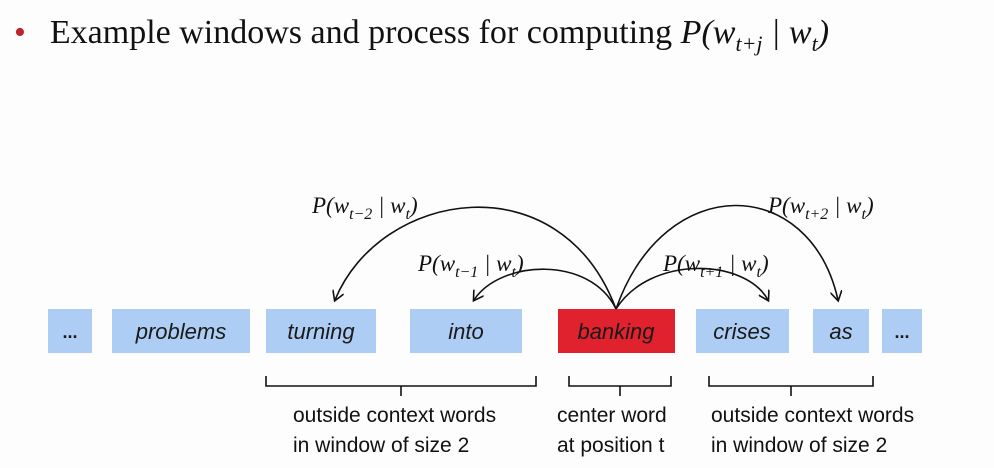 This screenshot has width=994, height=468. What do you see at coordinates (813, 415) in the screenshot?
I see `caption-right-line1: outside context words` at bounding box center [813, 415].